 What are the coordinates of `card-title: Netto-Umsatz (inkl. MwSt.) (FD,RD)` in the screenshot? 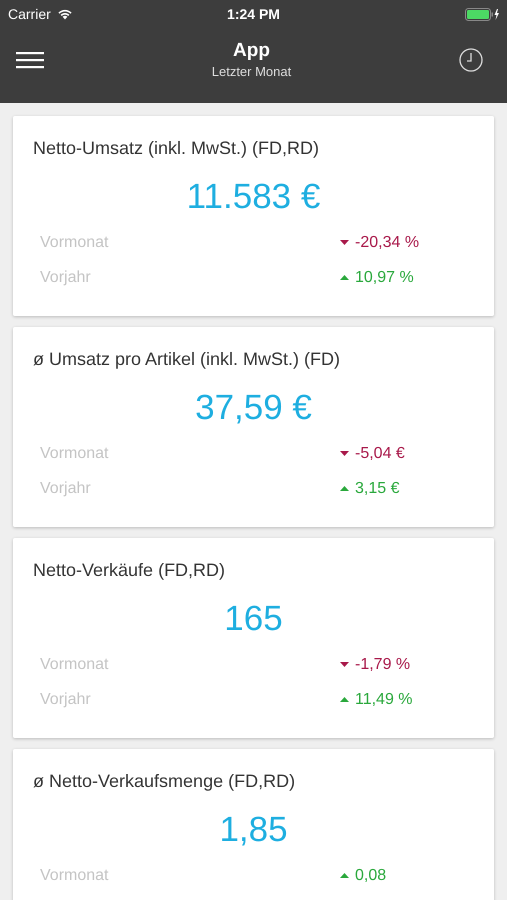 It's located at (176, 148).